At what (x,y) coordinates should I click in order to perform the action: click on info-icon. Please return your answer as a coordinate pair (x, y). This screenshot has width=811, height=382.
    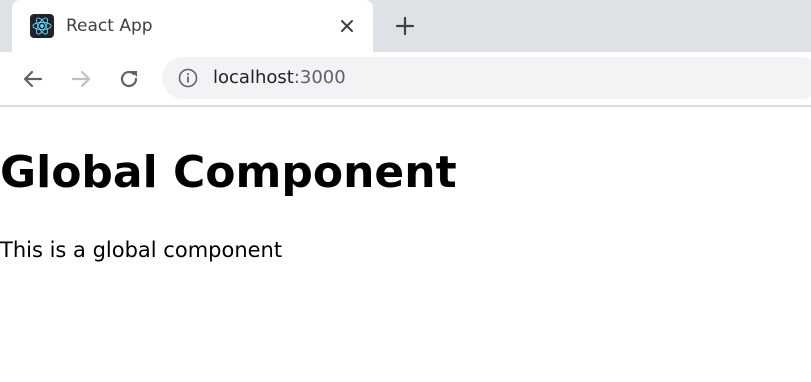
    Looking at the image, I should click on (188, 78).